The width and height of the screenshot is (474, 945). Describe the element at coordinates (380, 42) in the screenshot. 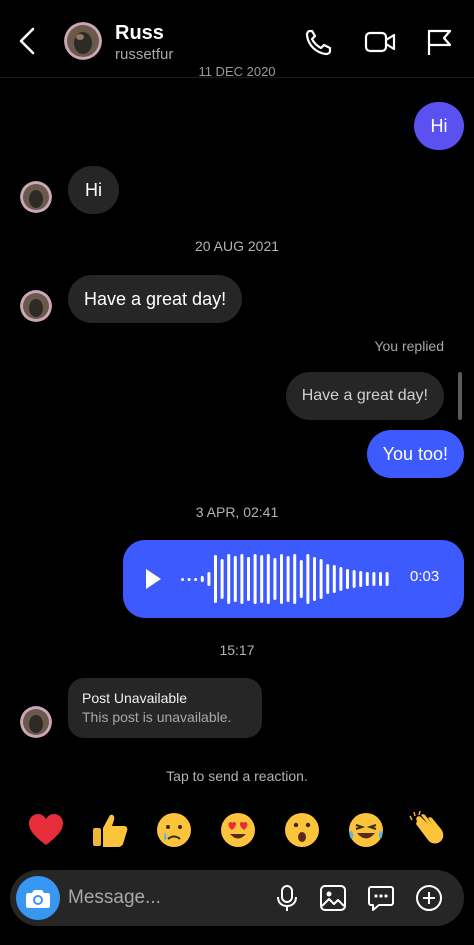

I see `video-icon` at that location.